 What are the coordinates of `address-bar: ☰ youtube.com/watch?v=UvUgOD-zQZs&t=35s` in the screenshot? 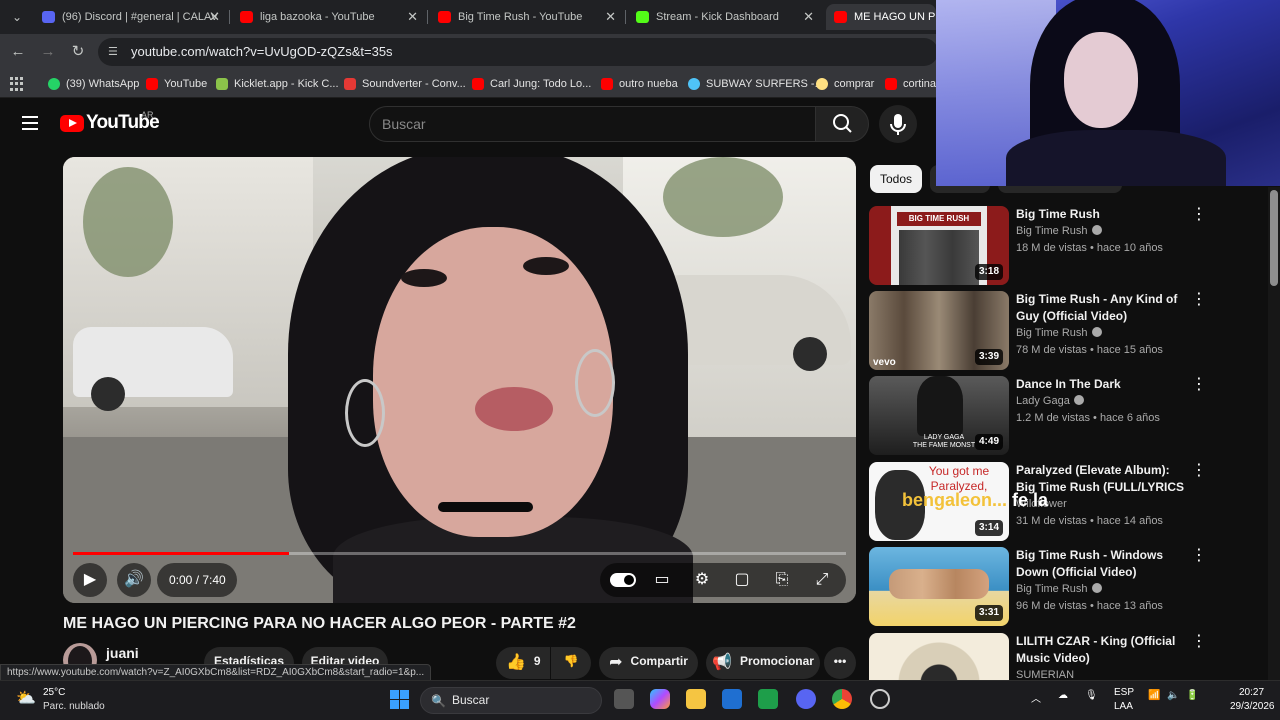 It's located at (518, 52).